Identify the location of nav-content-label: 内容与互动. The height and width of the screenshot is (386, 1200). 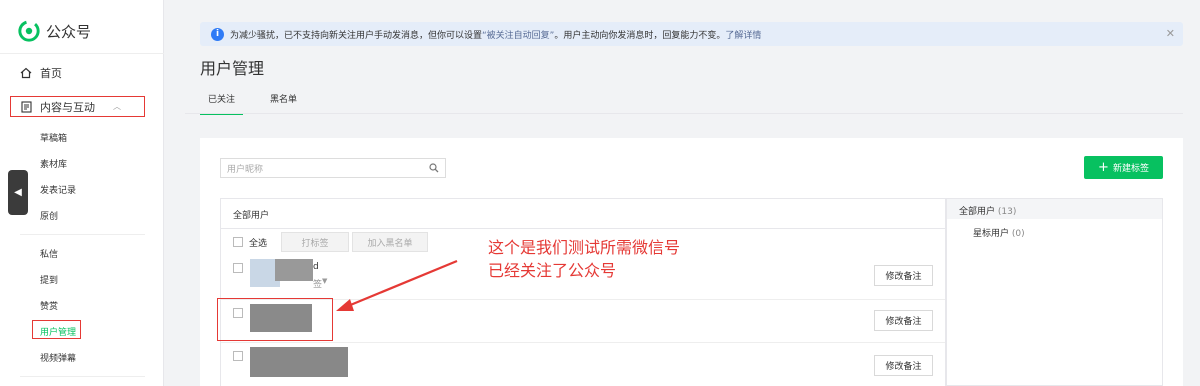
(67, 107).